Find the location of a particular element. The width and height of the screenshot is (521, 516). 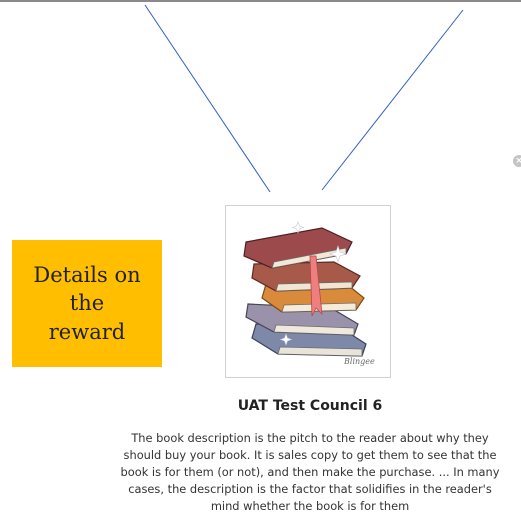

callout-text: Details on the reward is located at coordinates (87, 303).